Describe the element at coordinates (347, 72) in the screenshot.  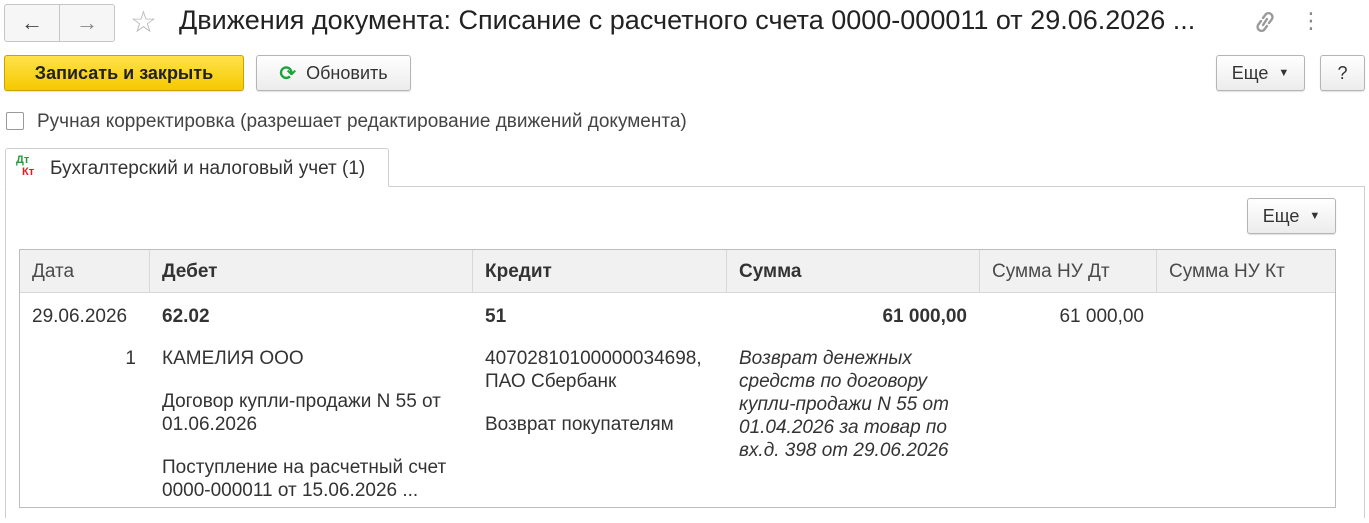
I see `refresh-label: Обновить` at that location.